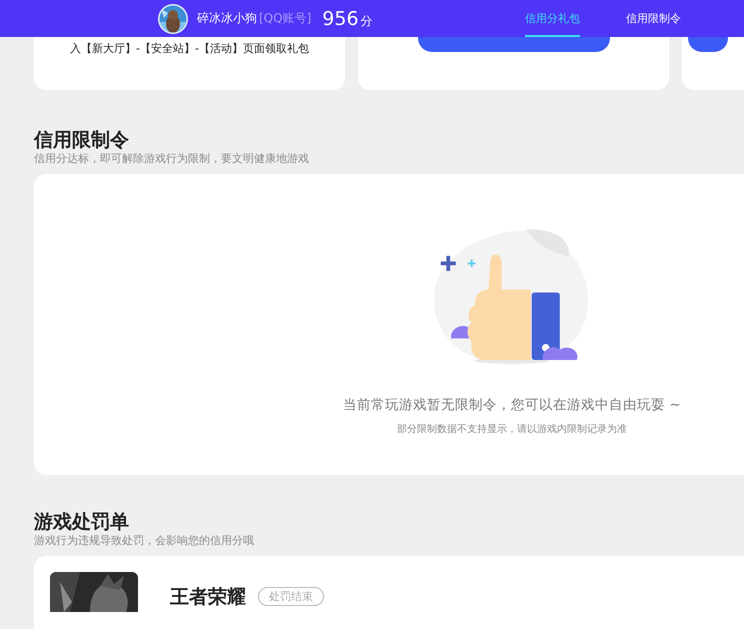  I want to click on game-name: 王者荣耀, so click(208, 597).